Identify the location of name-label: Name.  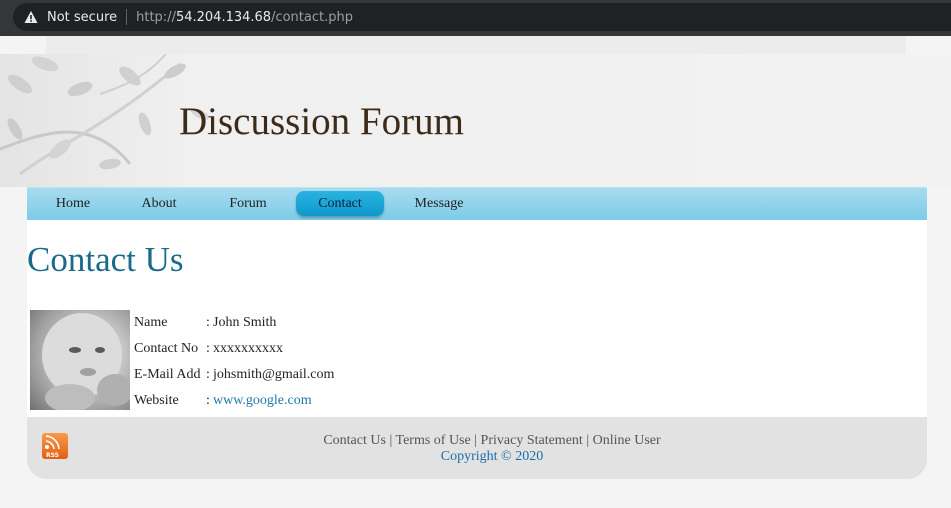
(151, 322).